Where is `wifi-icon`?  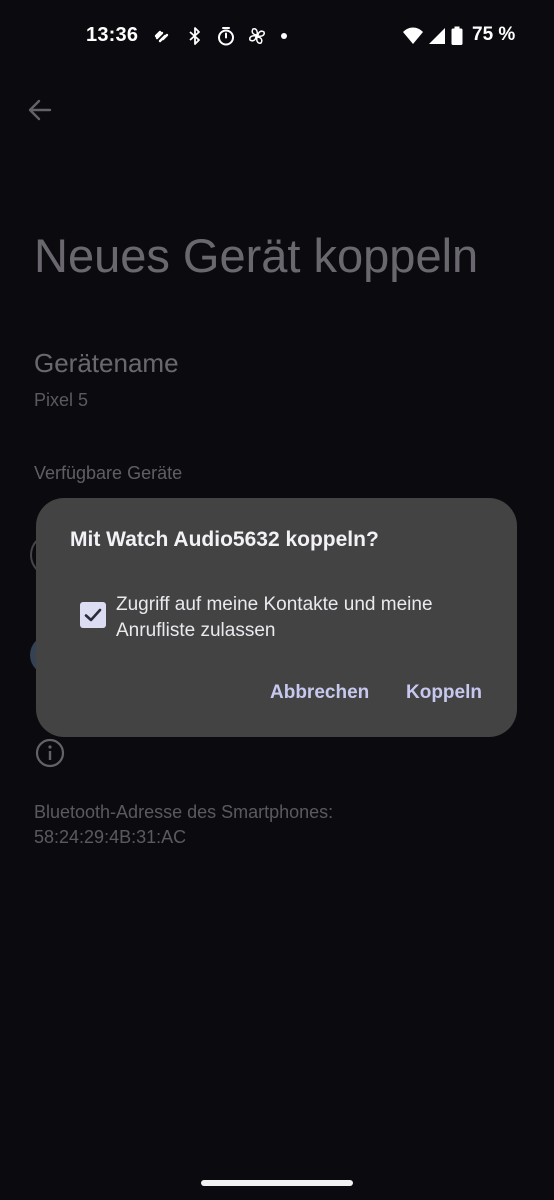 wifi-icon is located at coordinates (413, 35).